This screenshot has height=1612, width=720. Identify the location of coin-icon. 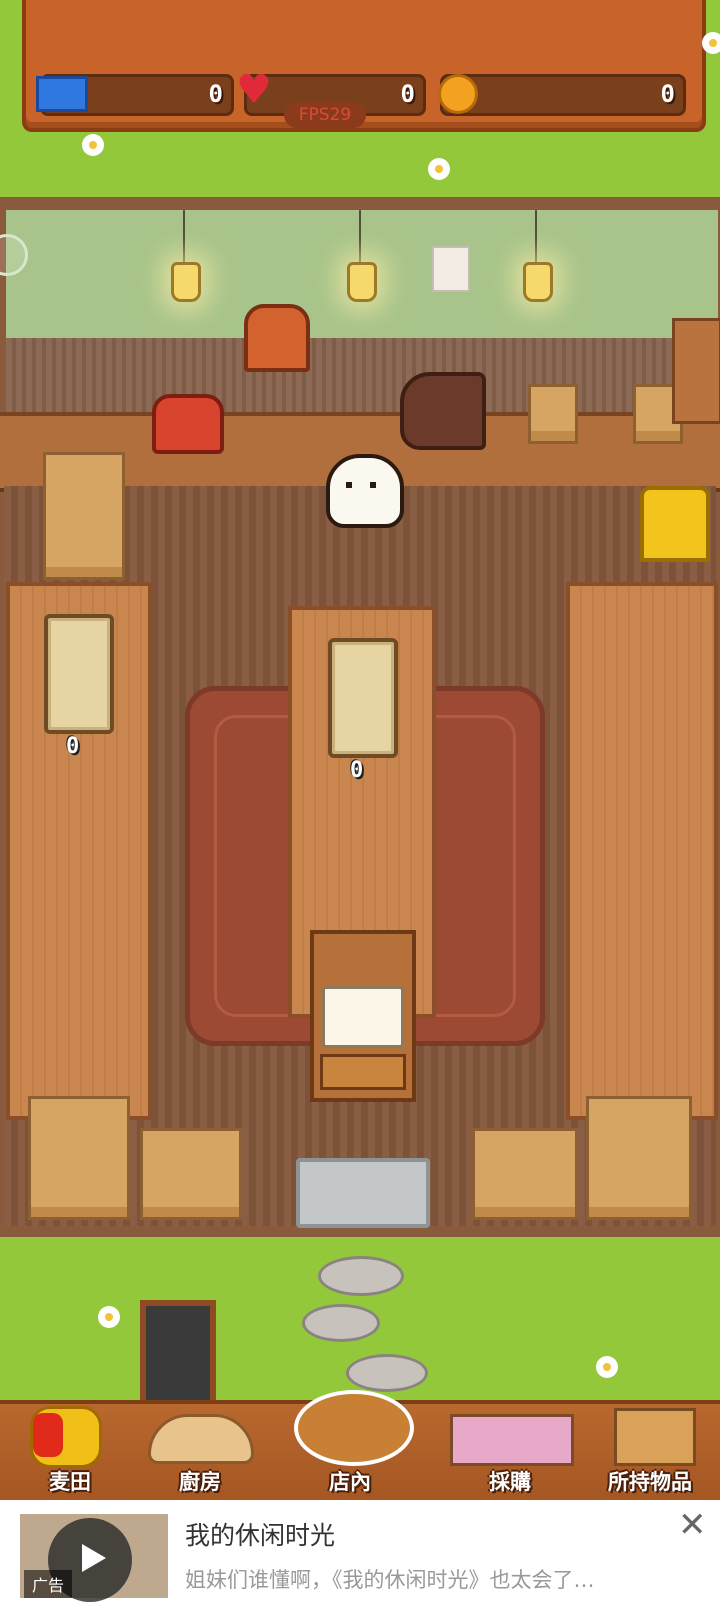
(458, 94).